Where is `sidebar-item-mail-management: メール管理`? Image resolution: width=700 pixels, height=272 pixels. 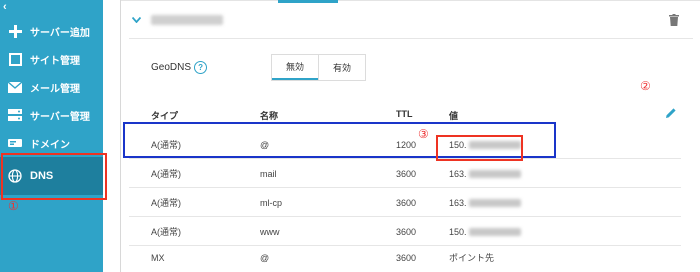
sidebar-item-mail-management: メール管理 is located at coordinates (51, 87).